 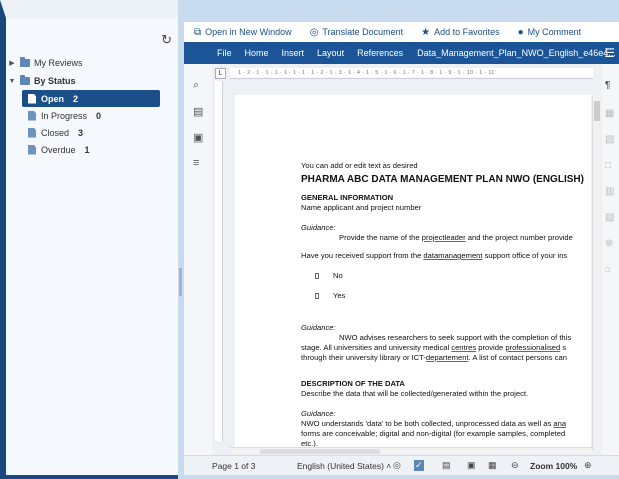 What do you see at coordinates (608, 165) in the screenshot?
I see `shape-icon: □` at bounding box center [608, 165].